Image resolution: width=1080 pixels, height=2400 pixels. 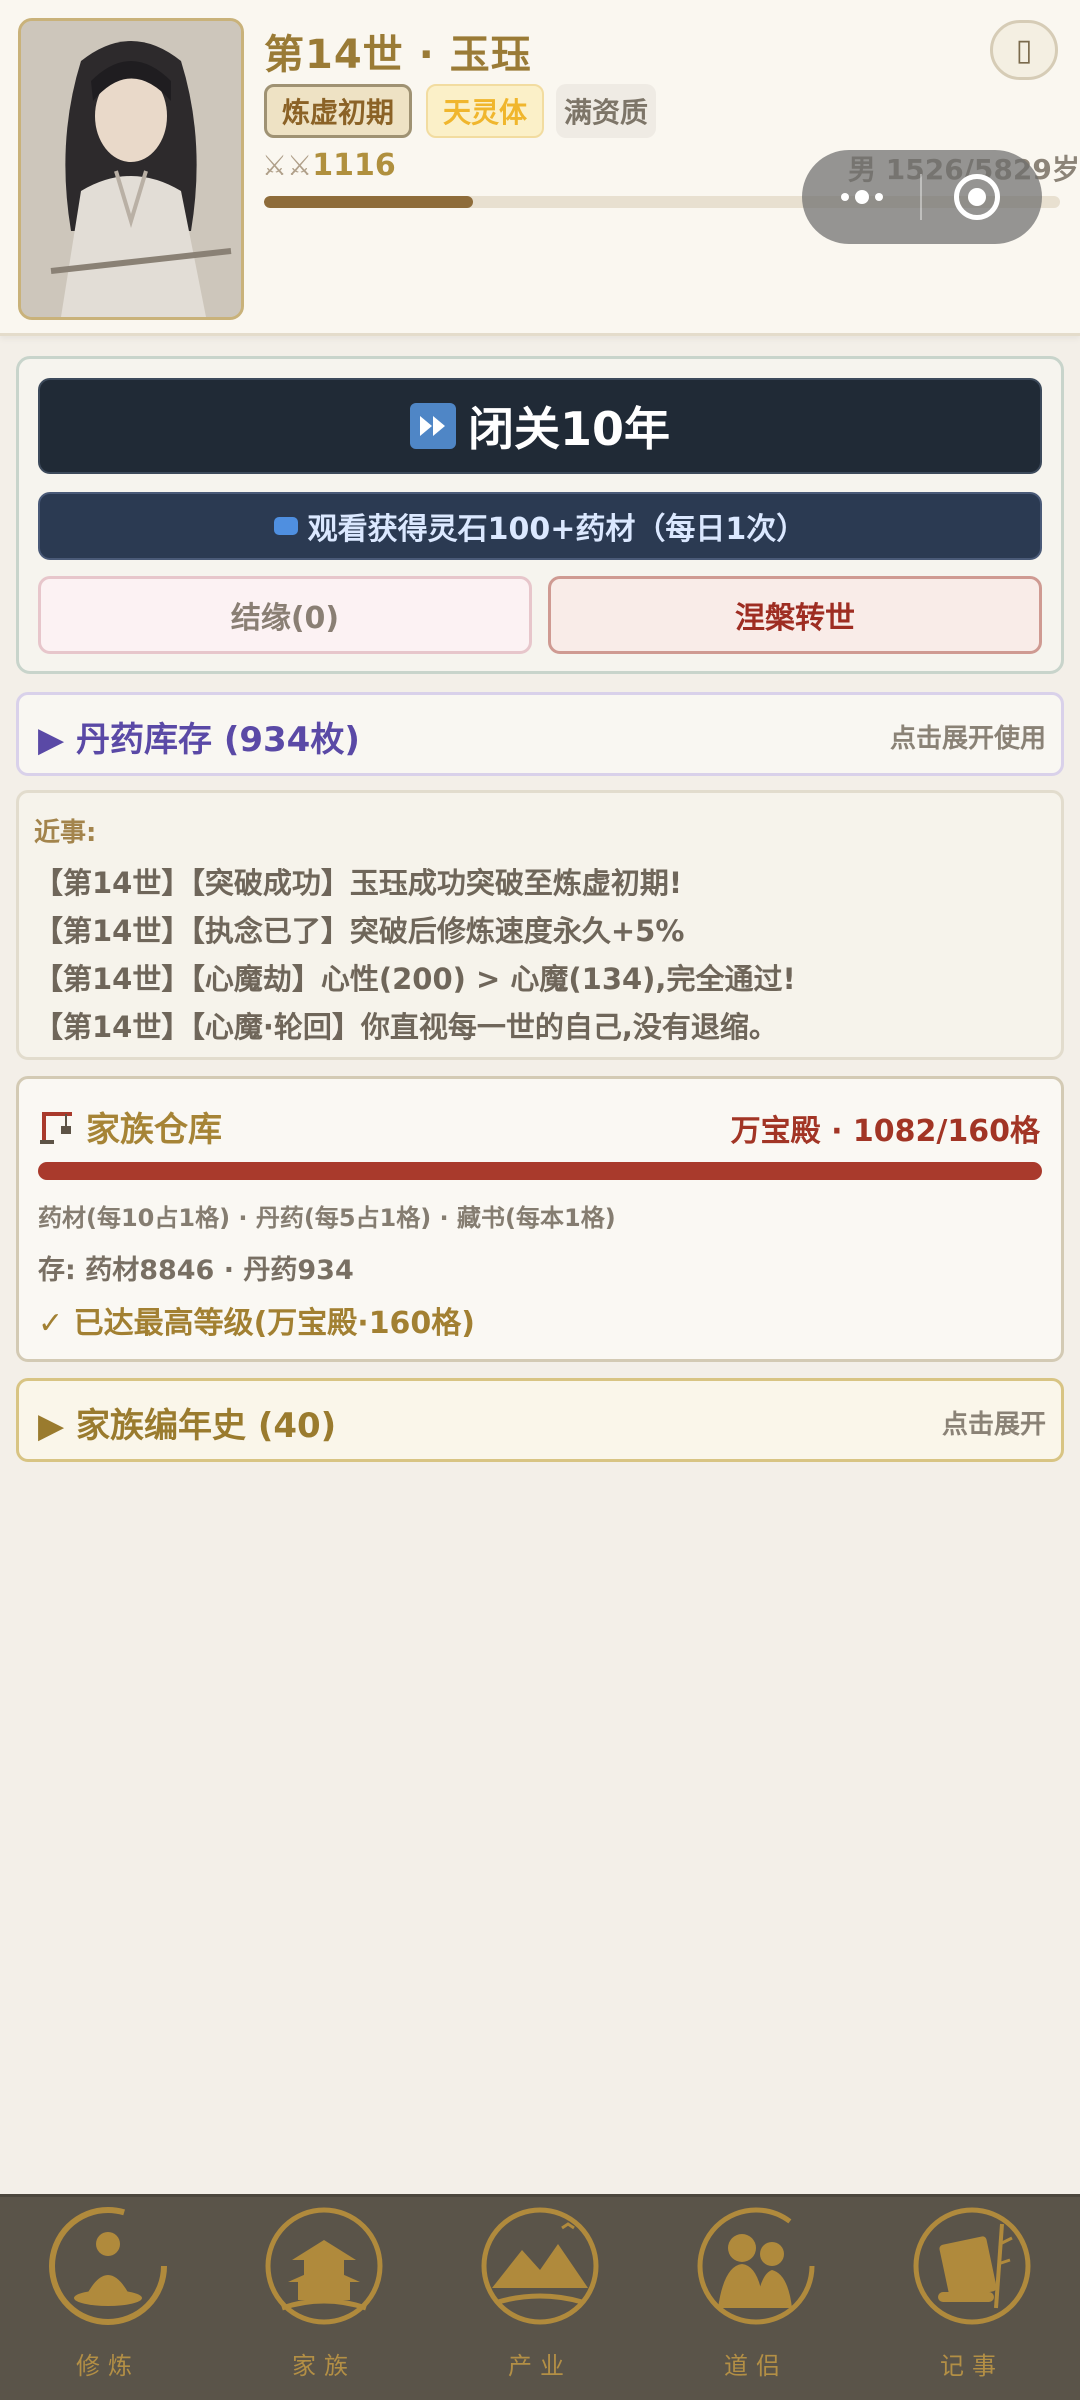 What do you see at coordinates (977, 197) in the screenshot?
I see `close-target-icon` at bounding box center [977, 197].